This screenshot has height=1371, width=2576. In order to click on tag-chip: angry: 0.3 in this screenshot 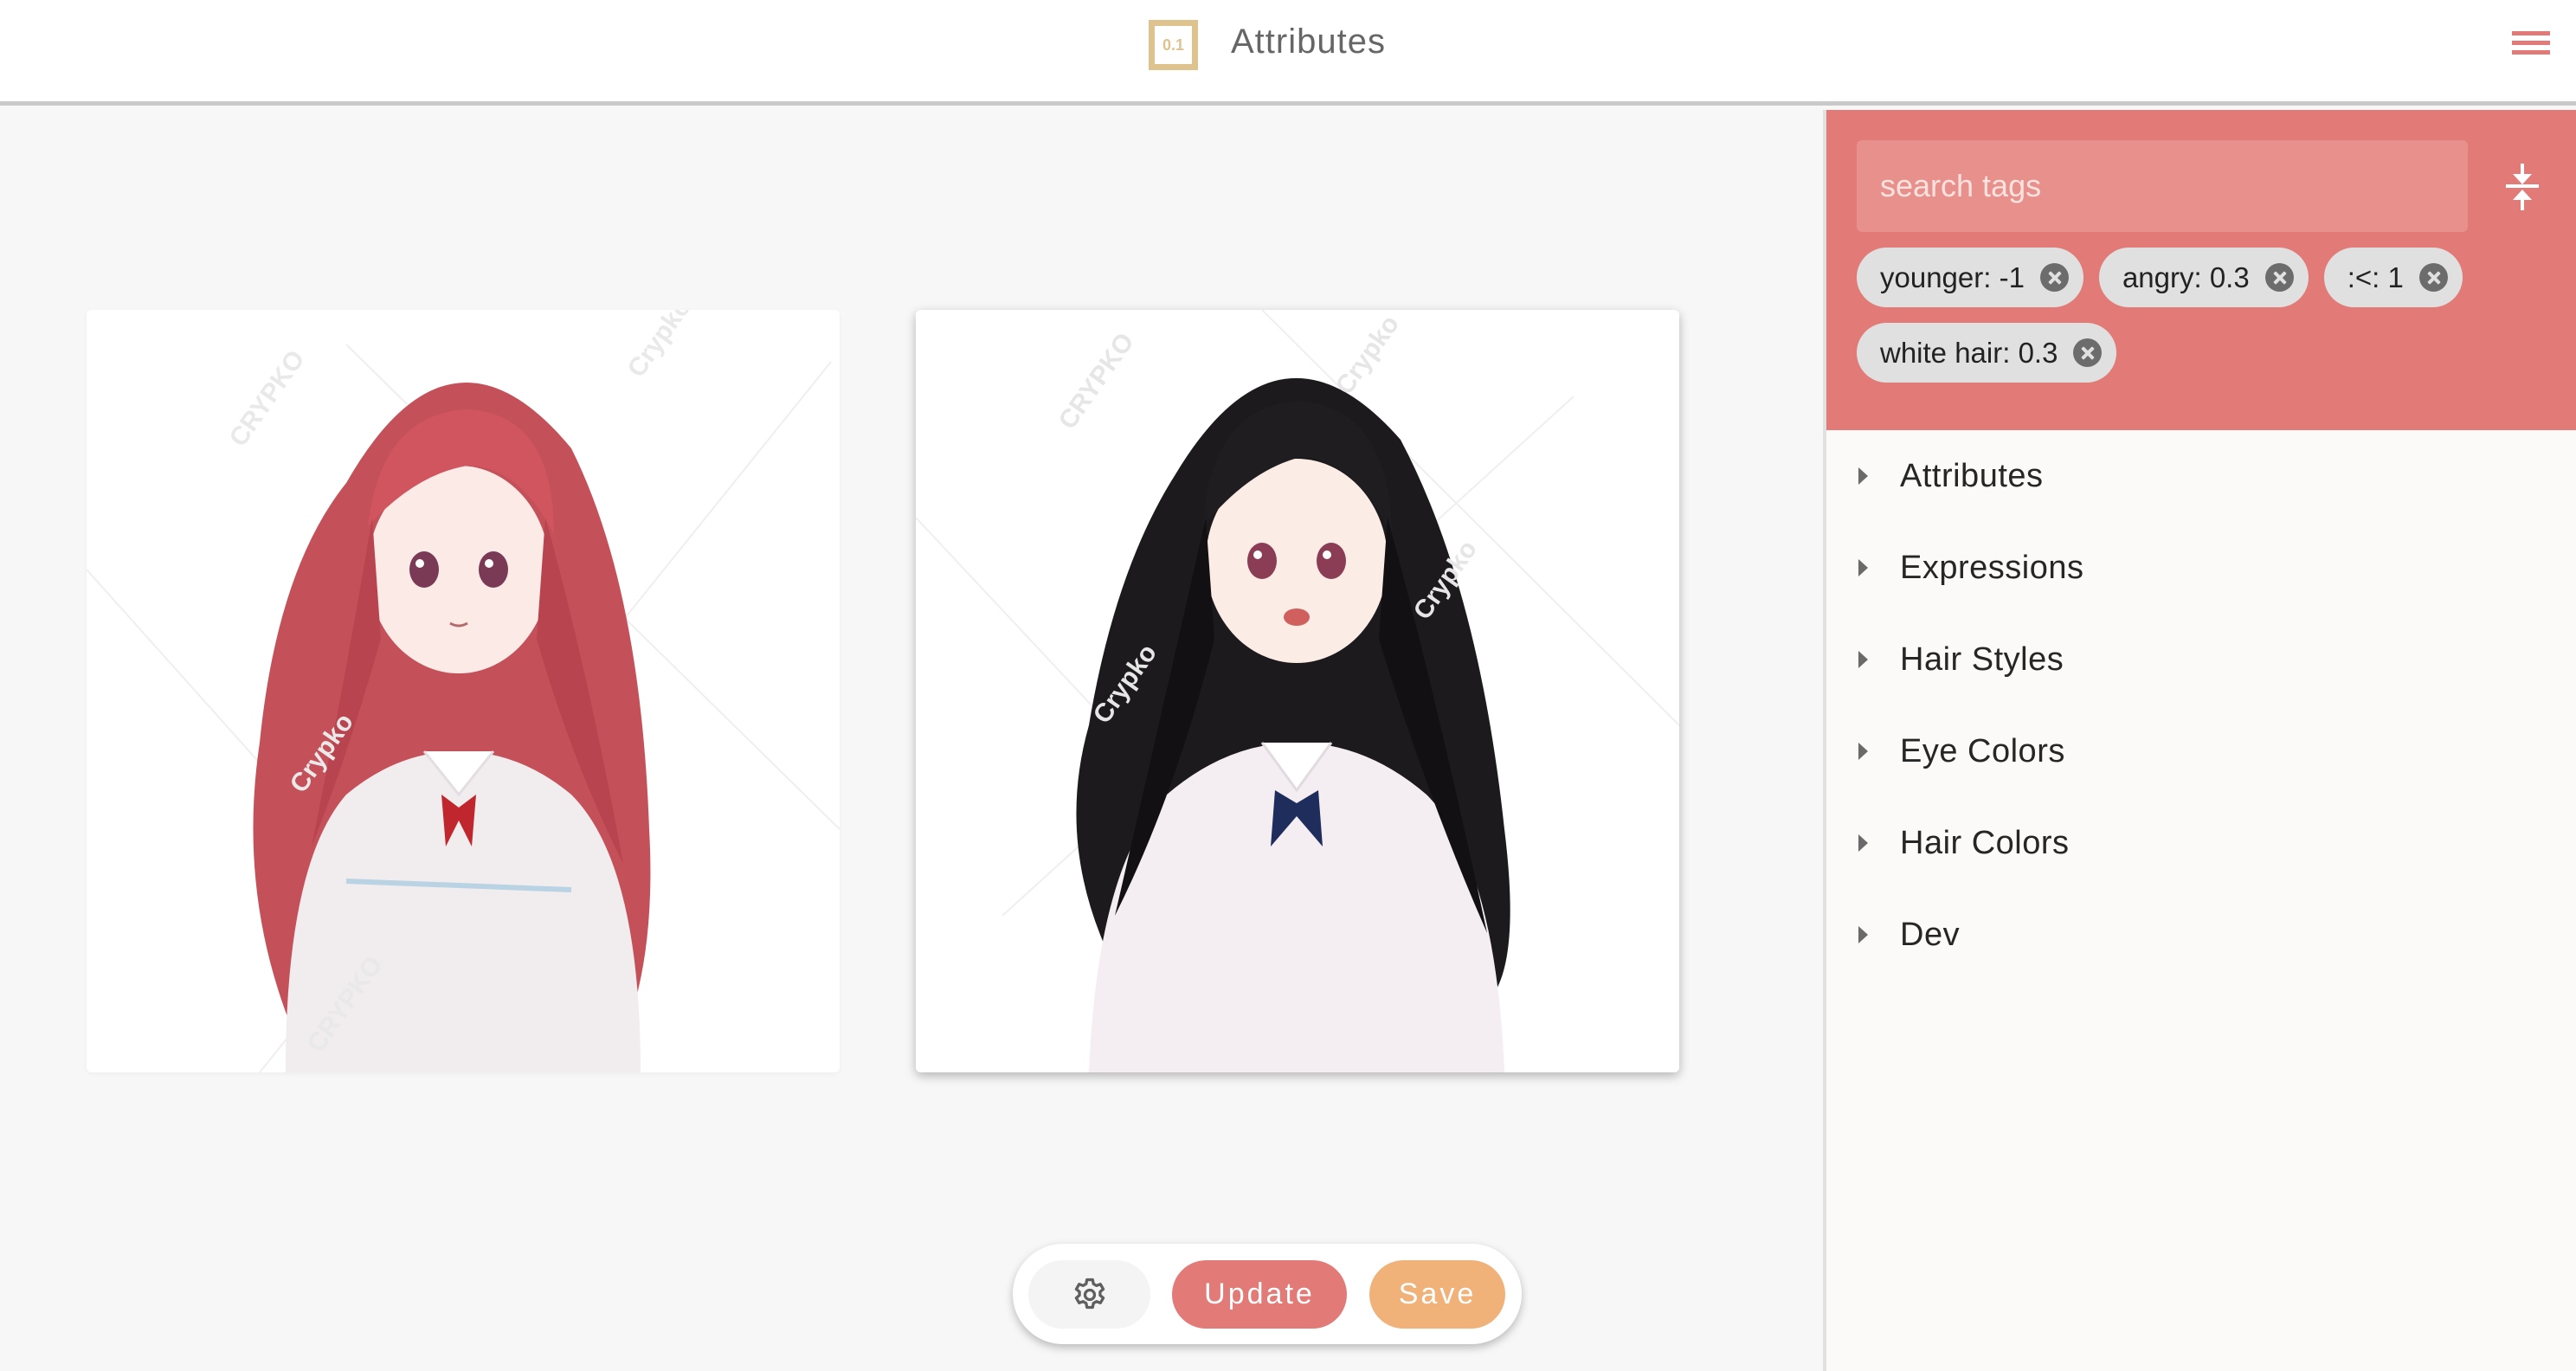, I will do `click(2203, 277)`.